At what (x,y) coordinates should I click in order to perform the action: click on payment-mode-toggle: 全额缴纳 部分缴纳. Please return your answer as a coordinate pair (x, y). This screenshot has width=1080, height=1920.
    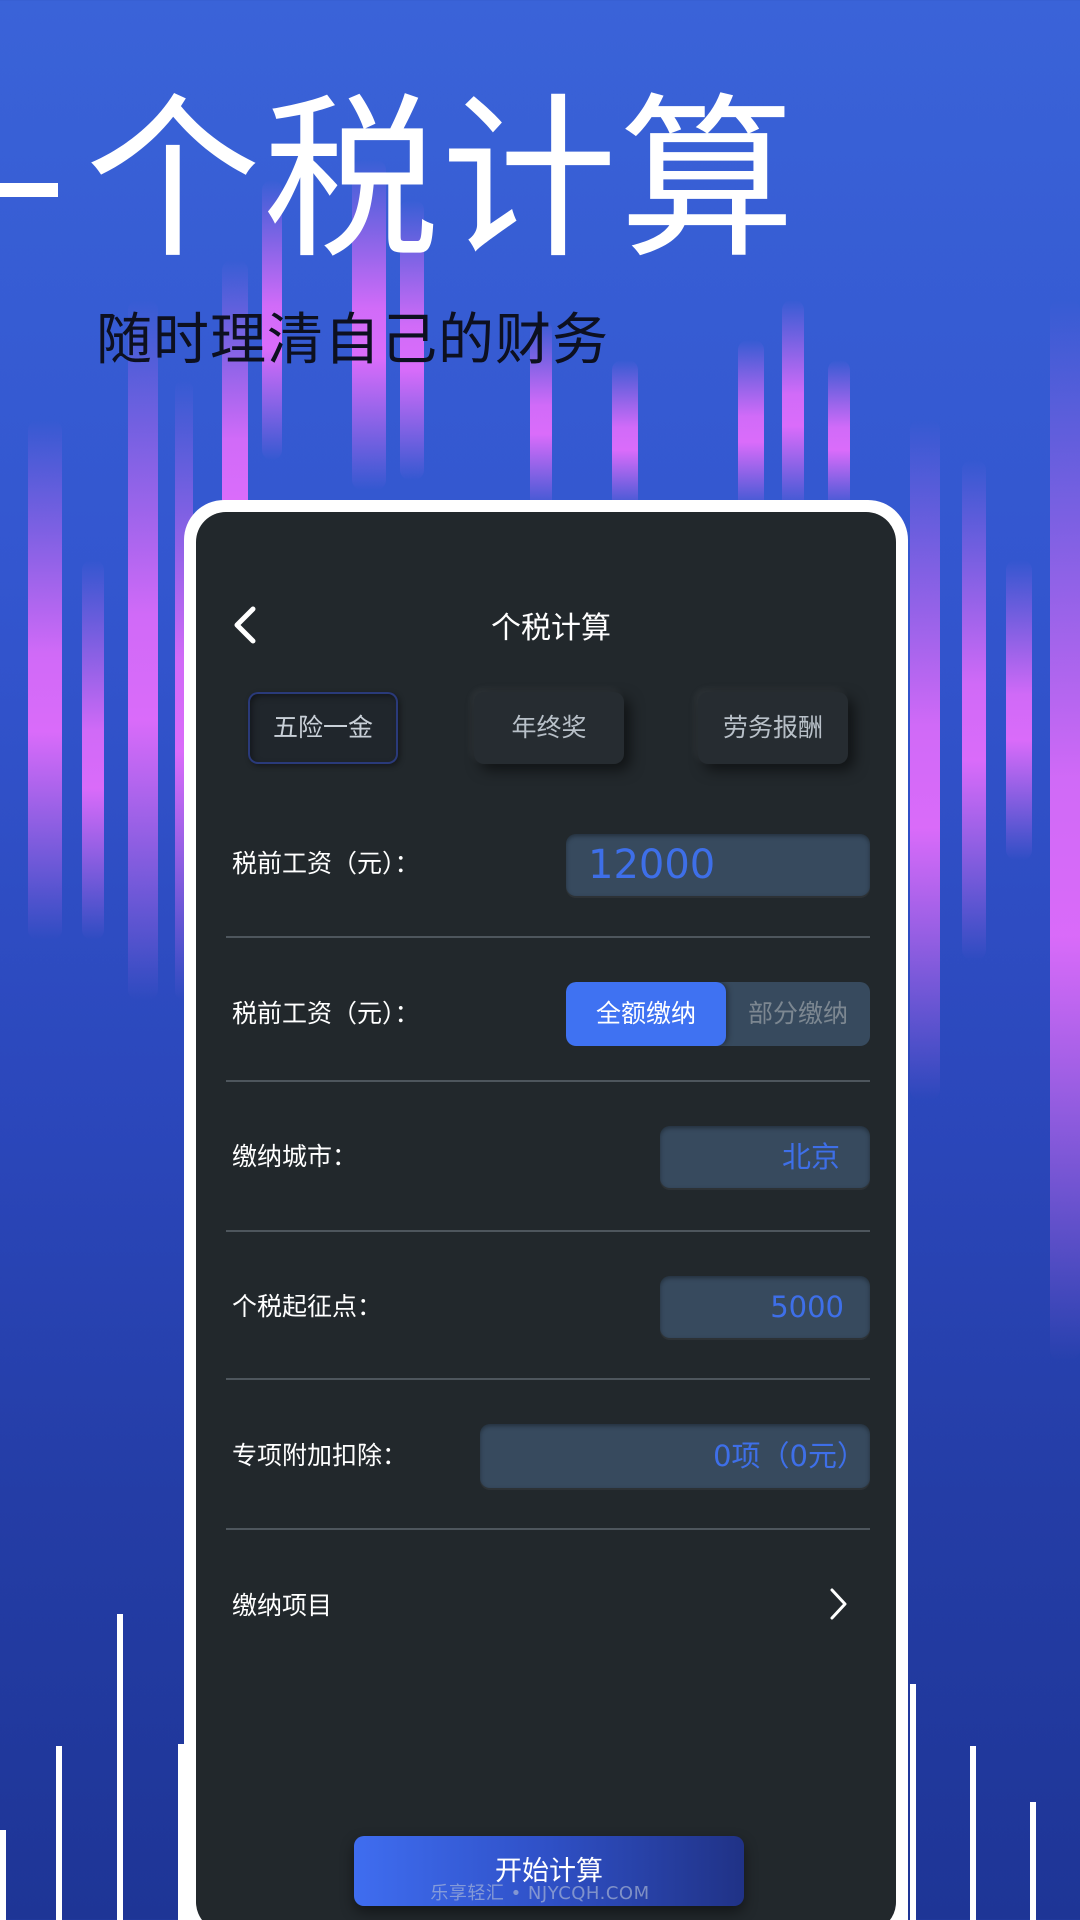
    Looking at the image, I should click on (718, 1014).